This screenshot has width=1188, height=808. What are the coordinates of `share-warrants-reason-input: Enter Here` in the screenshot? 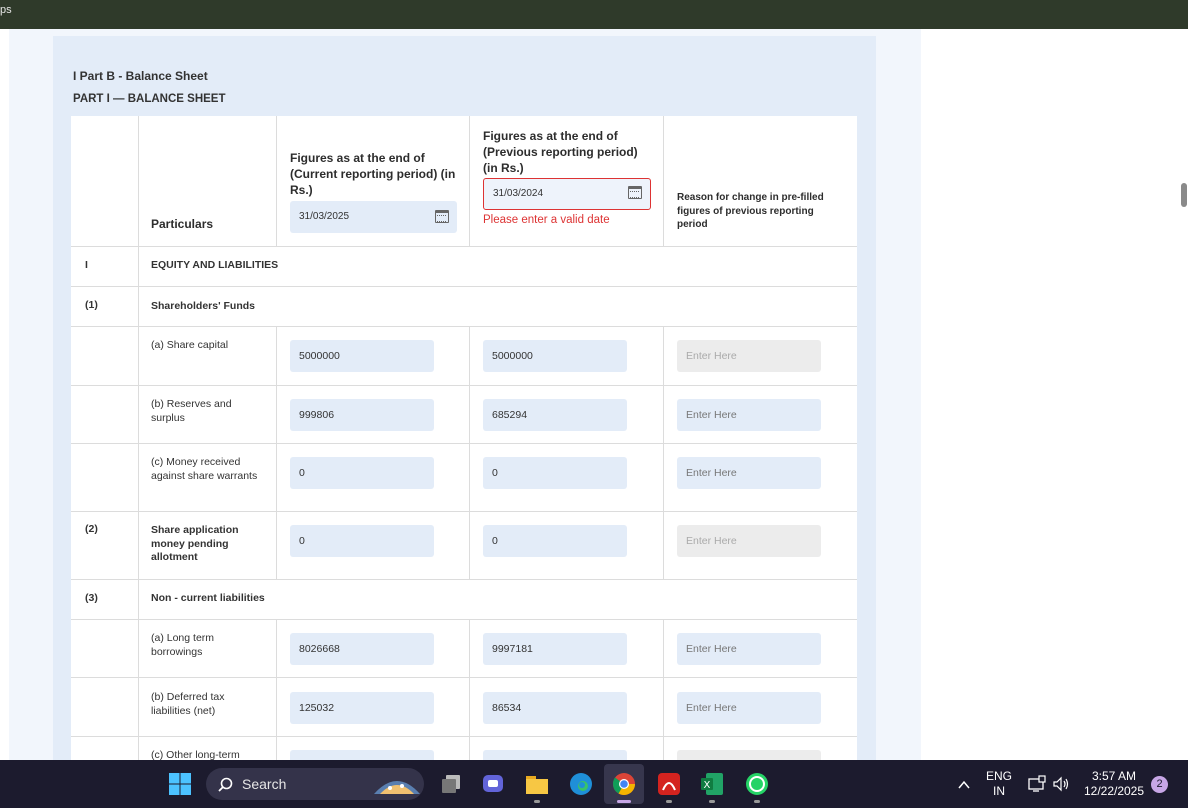 It's located at (749, 473).